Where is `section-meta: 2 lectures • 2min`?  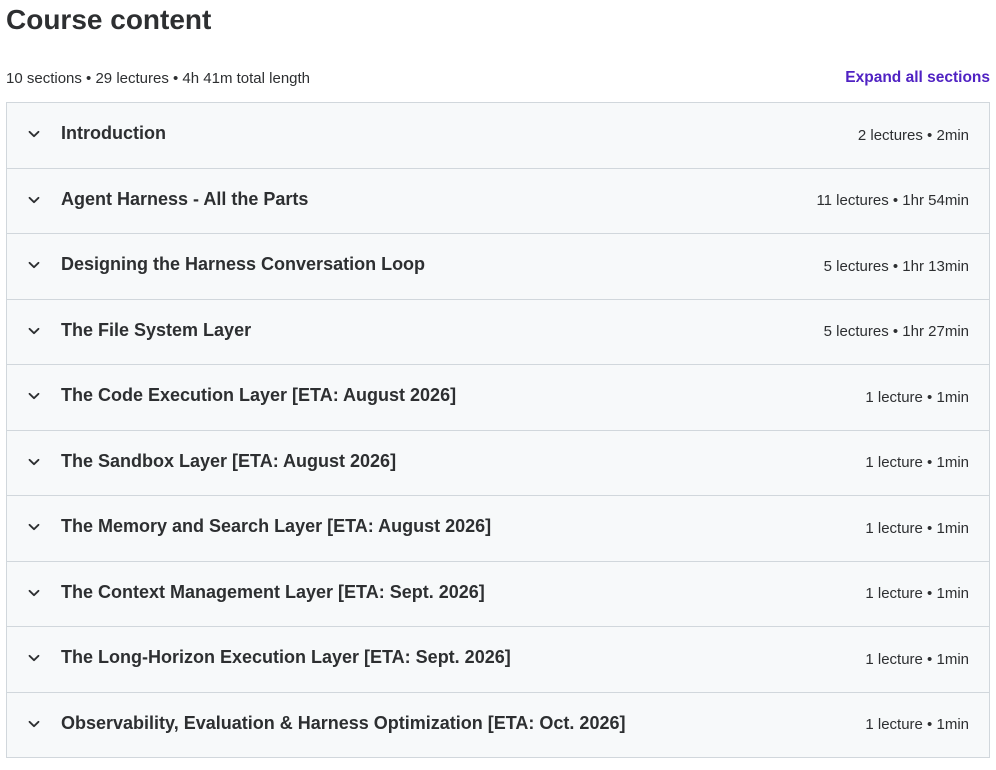 section-meta: 2 lectures • 2min is located at coordinates (913, 135).